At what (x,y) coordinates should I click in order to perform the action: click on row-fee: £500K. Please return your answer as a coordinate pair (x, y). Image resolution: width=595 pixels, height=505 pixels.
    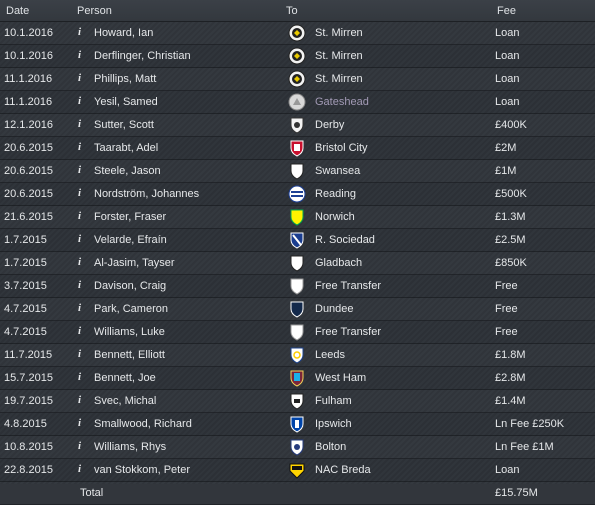
    Looking at the image, I should click on (511, 194).